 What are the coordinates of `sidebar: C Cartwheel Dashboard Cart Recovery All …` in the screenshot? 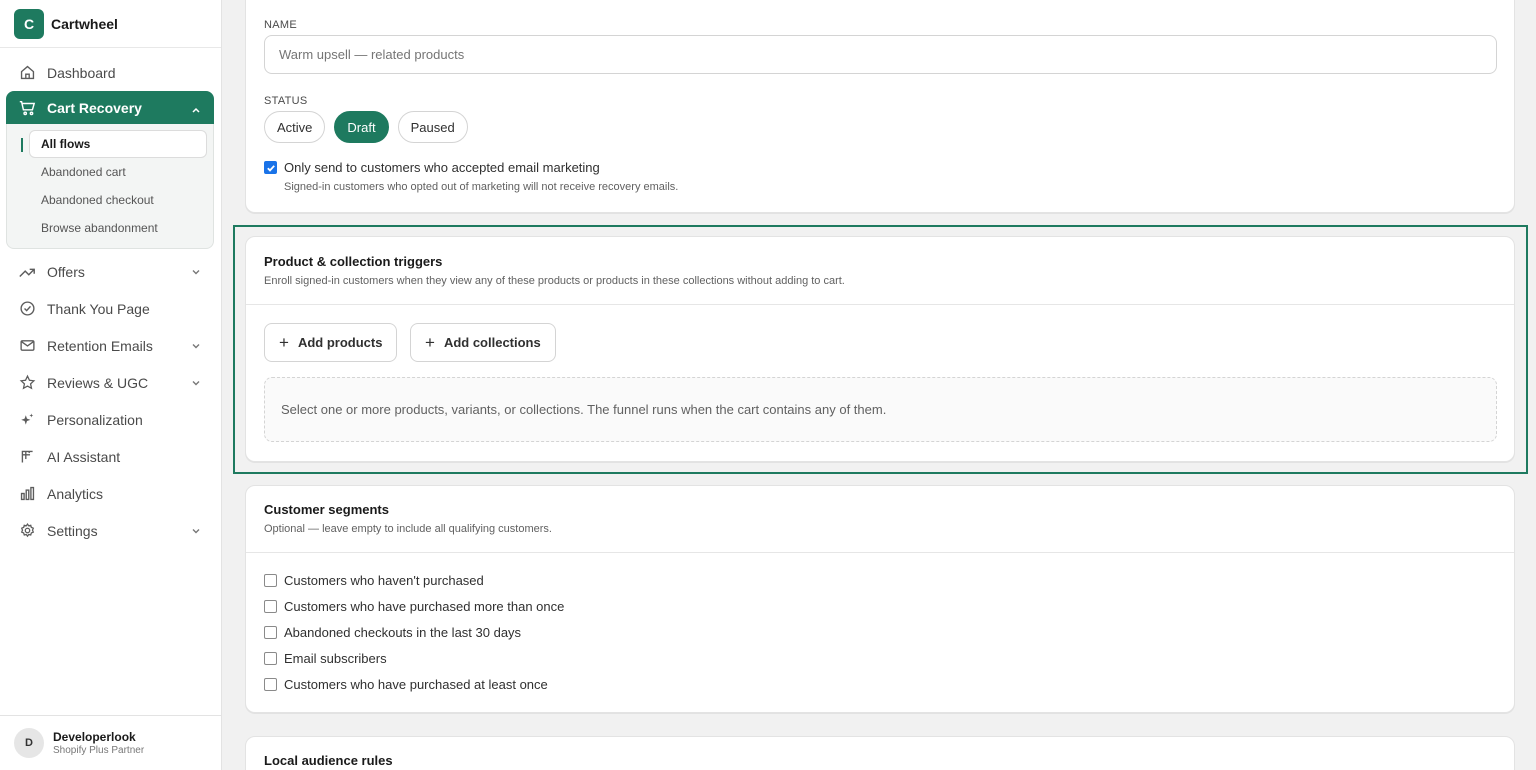 It's located at (111, 385).